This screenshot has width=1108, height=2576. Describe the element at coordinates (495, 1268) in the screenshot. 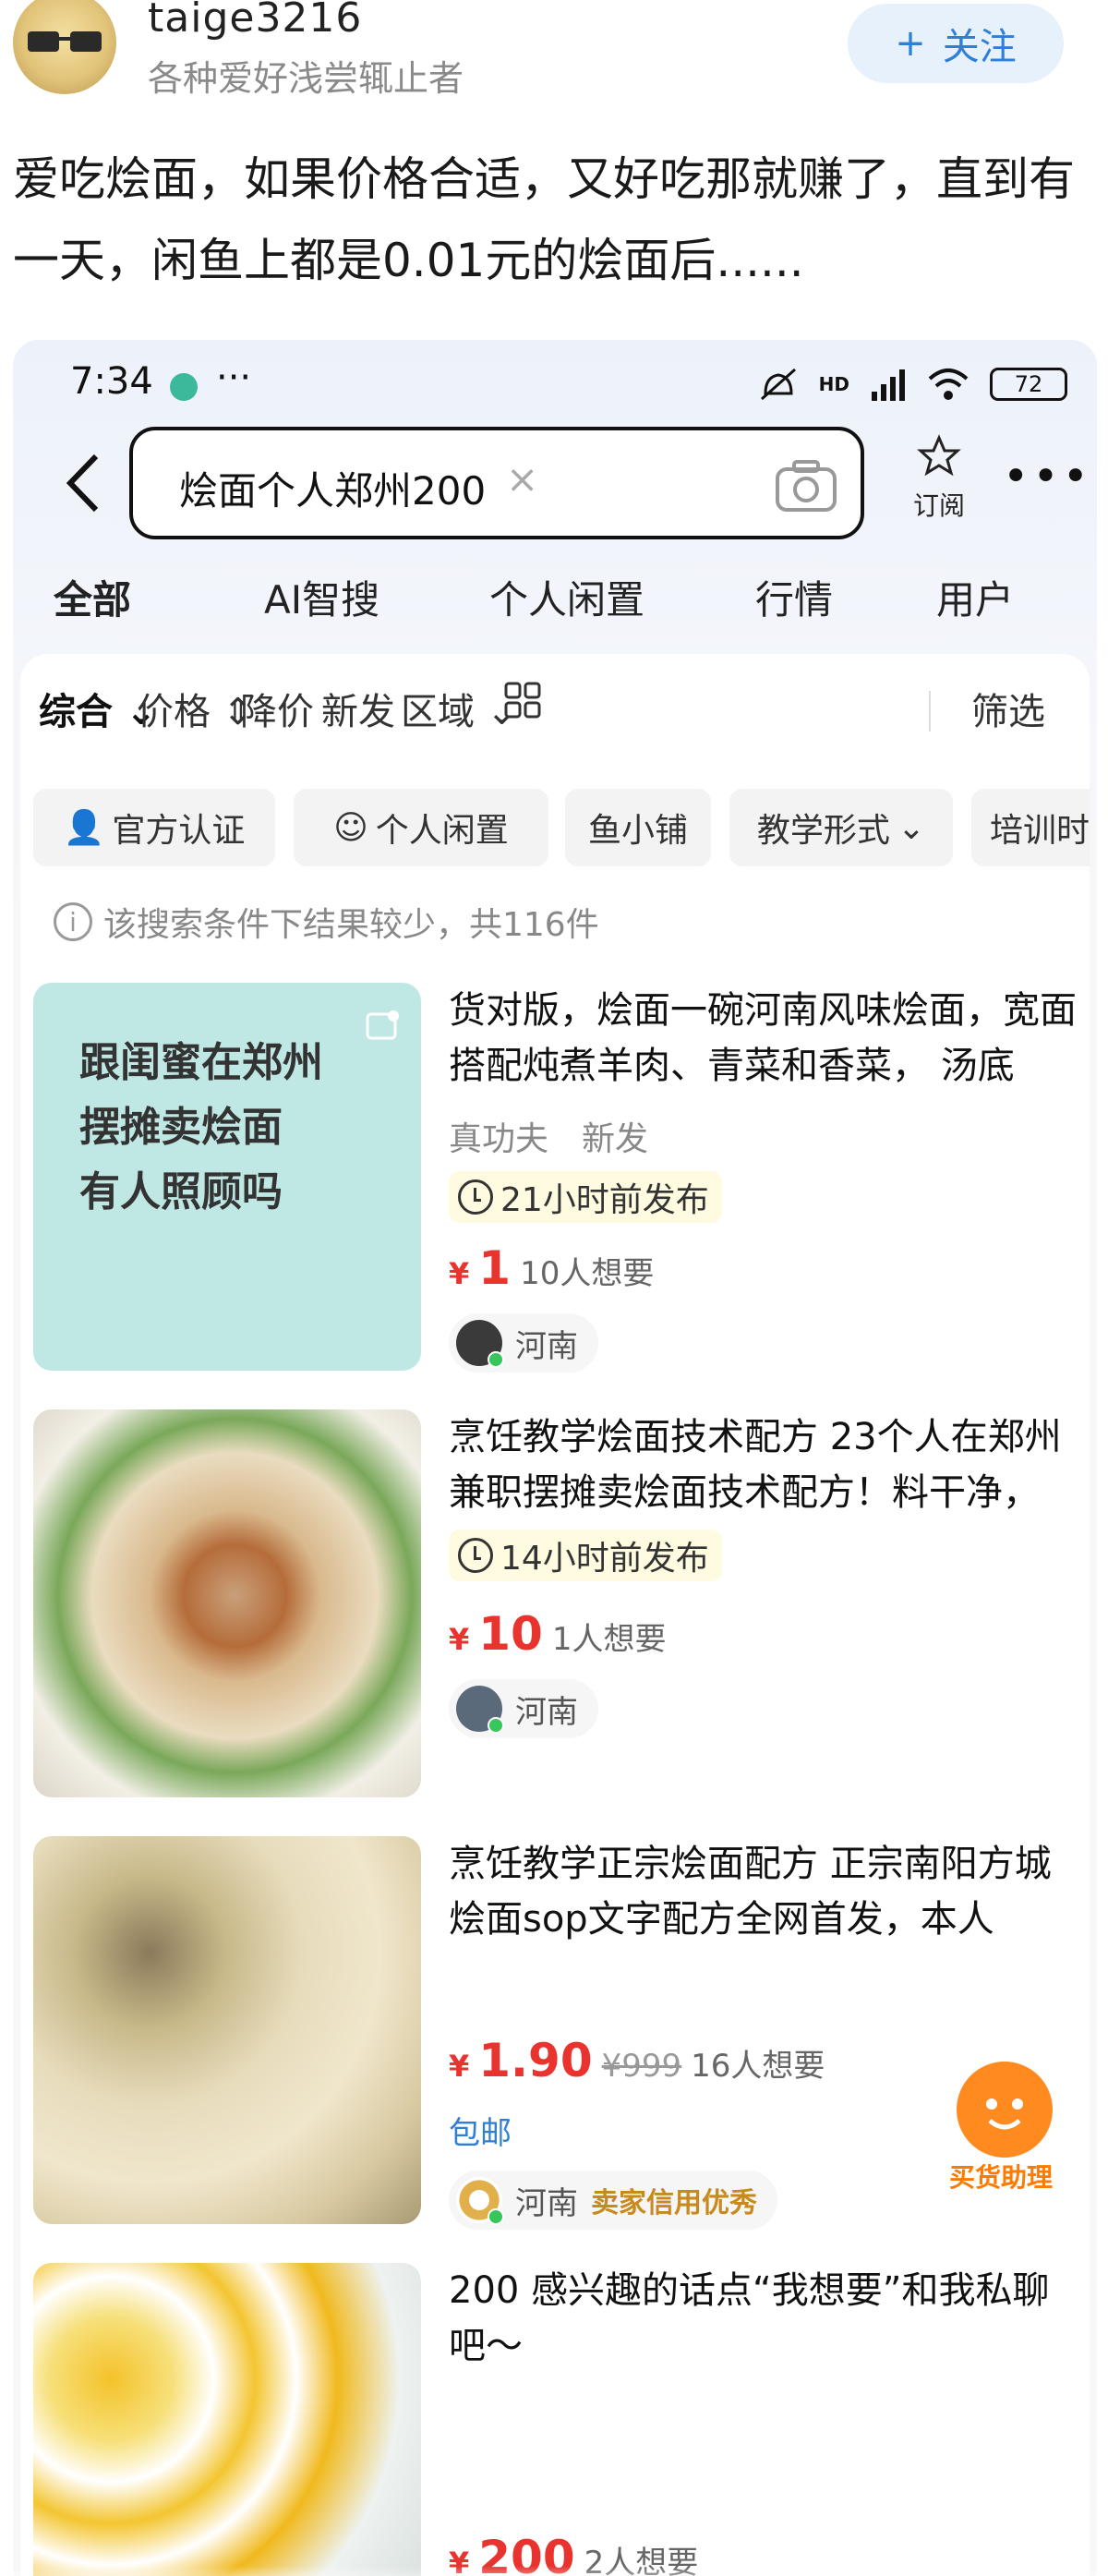

I see `item-price: 1` at that location.